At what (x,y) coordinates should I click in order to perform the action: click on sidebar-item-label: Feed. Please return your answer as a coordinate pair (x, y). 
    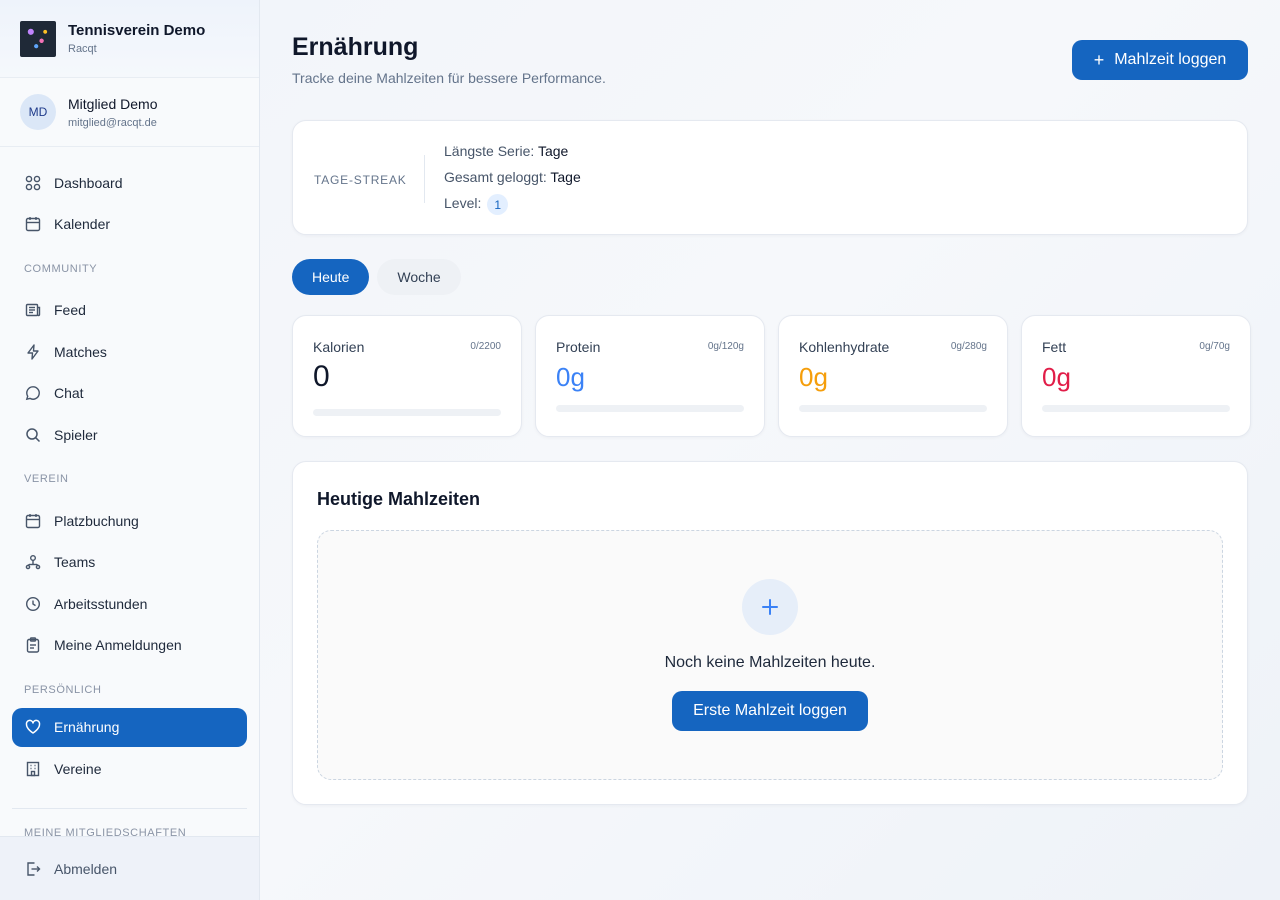
    Looking at the image, I should click on (70, 310).